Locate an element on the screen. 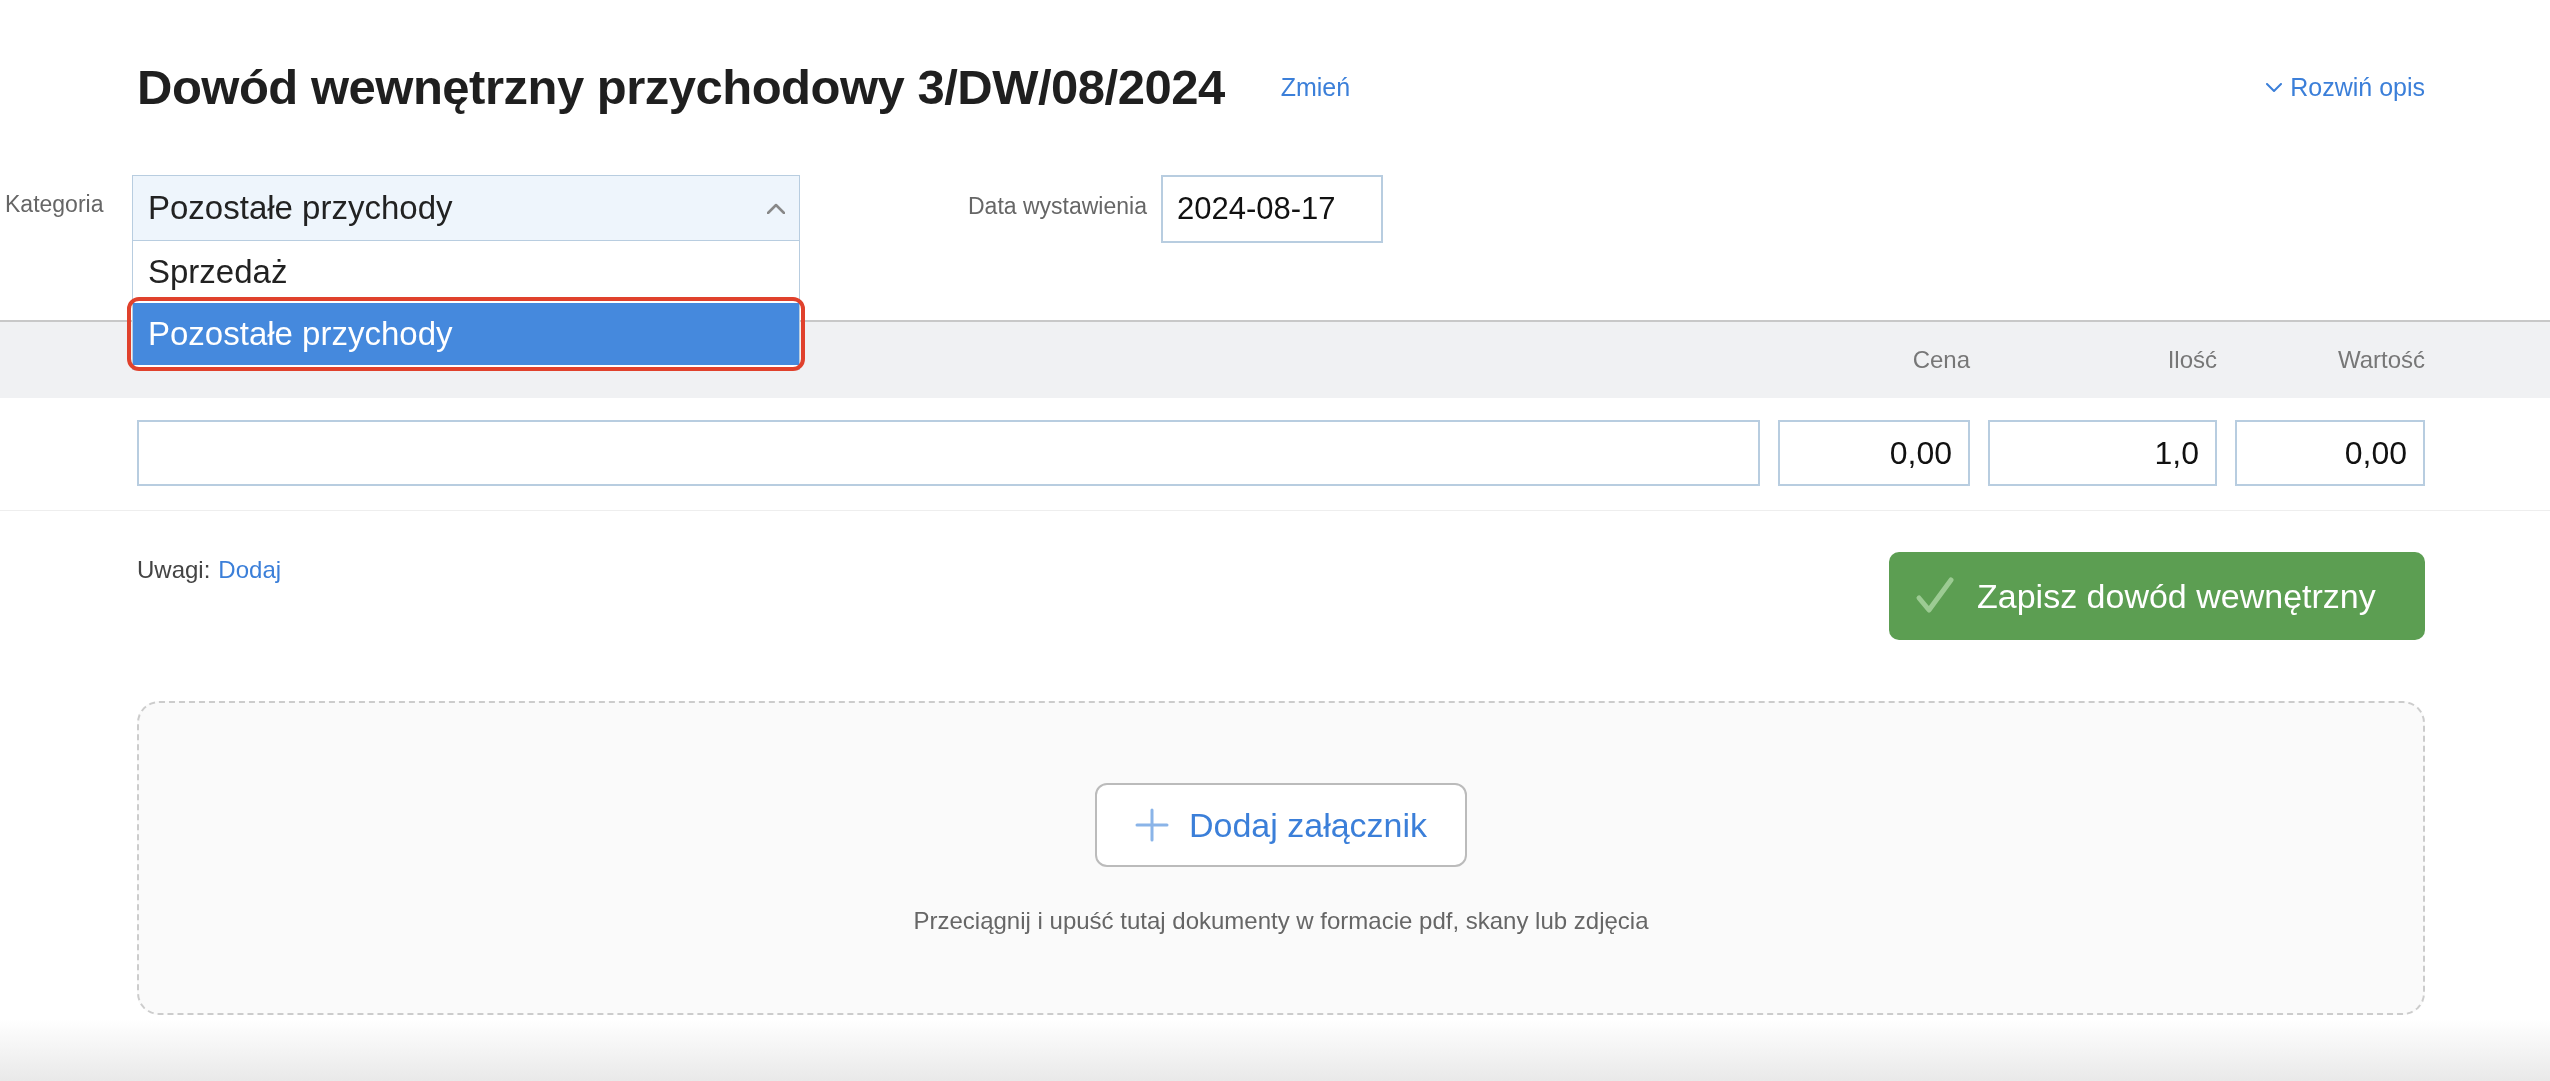 This screenshot has width=2550, height=1081. change-link: Zmień is located at coordinates (1315, 87).